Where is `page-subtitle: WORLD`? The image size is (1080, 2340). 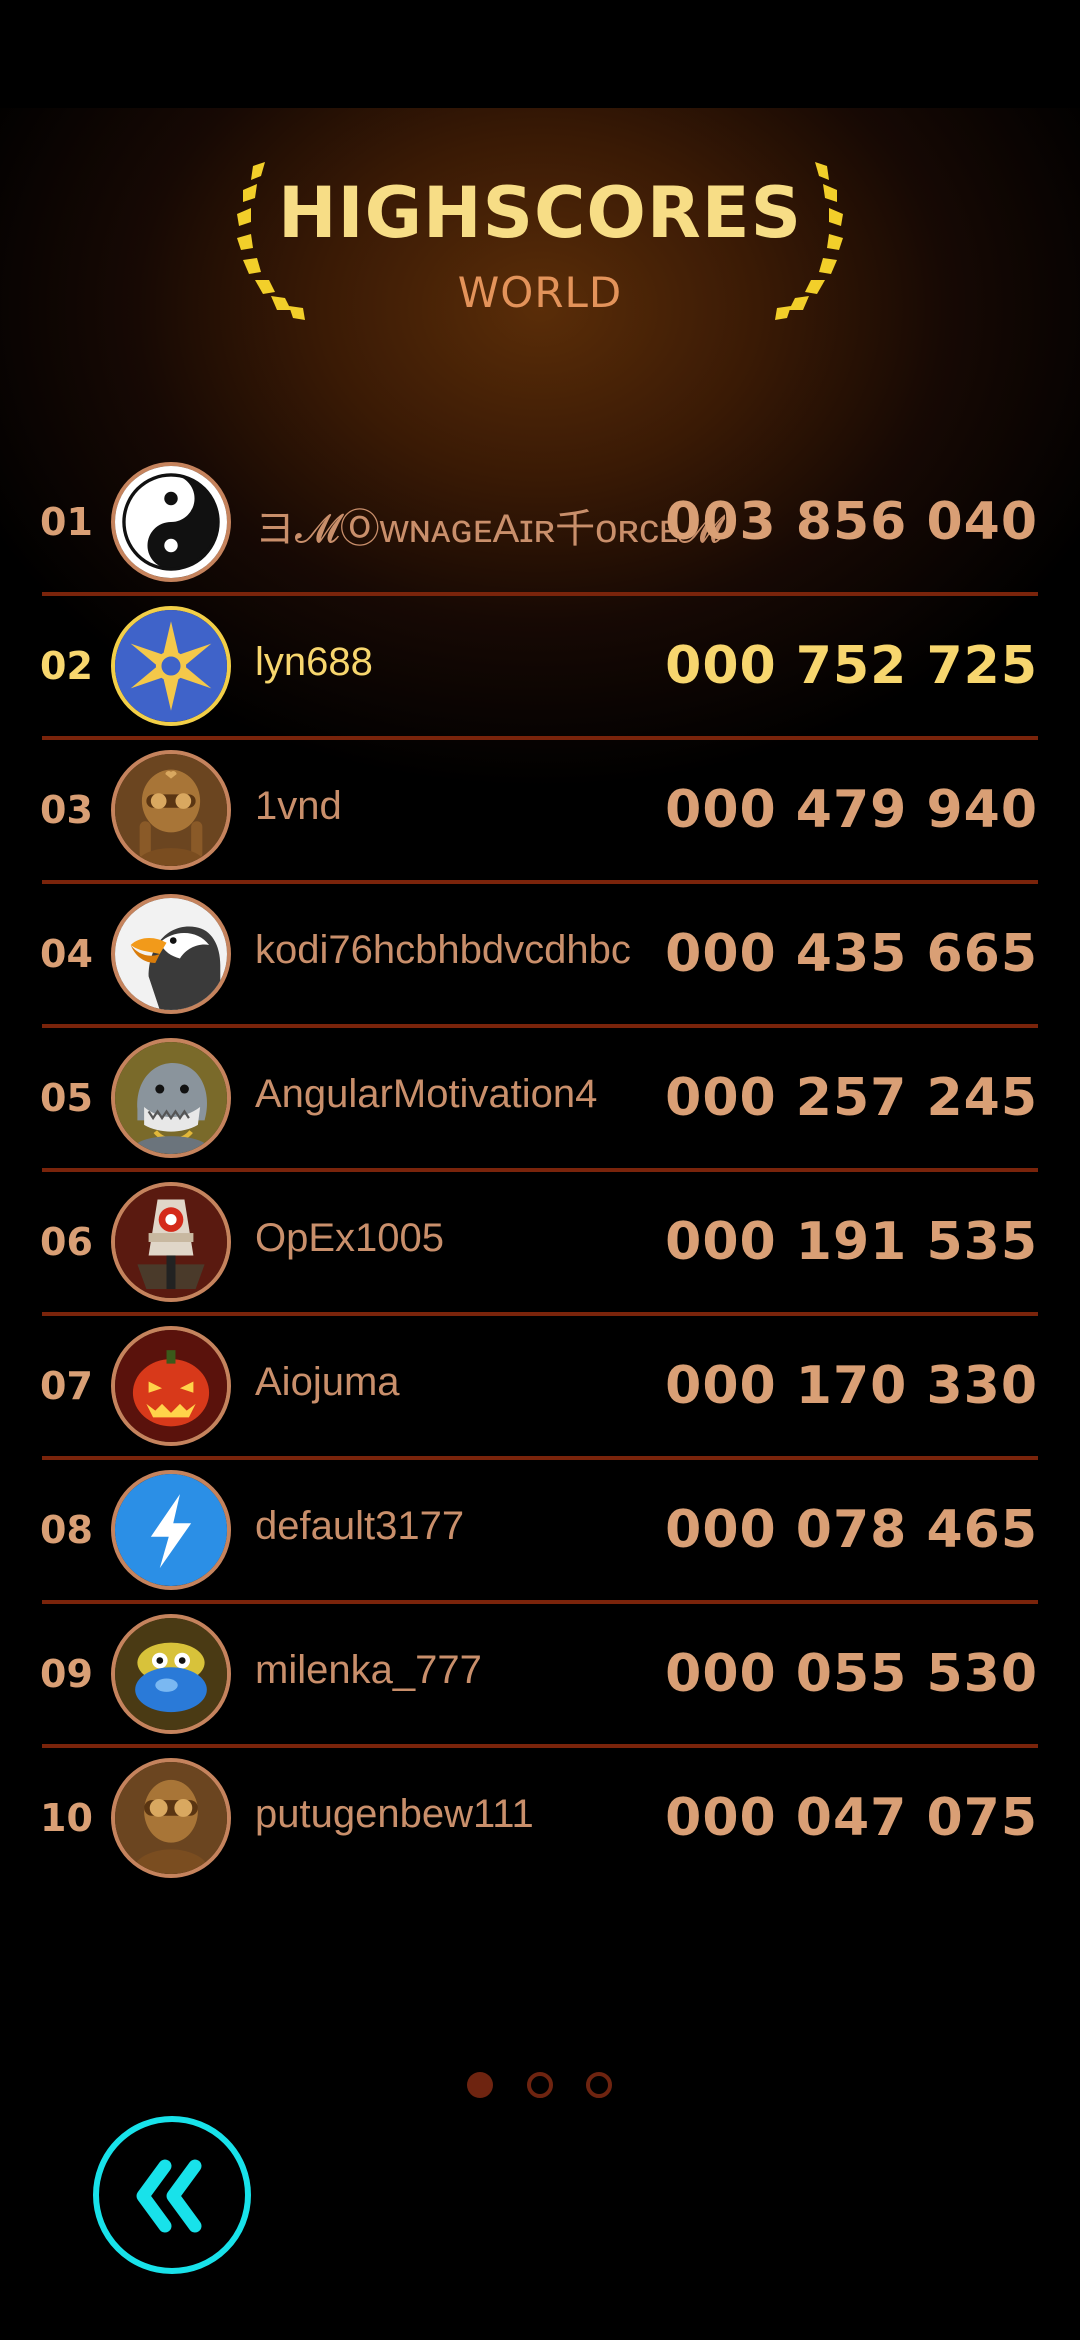
page-subtitle: WORLD is located at coordinates (540, 292).